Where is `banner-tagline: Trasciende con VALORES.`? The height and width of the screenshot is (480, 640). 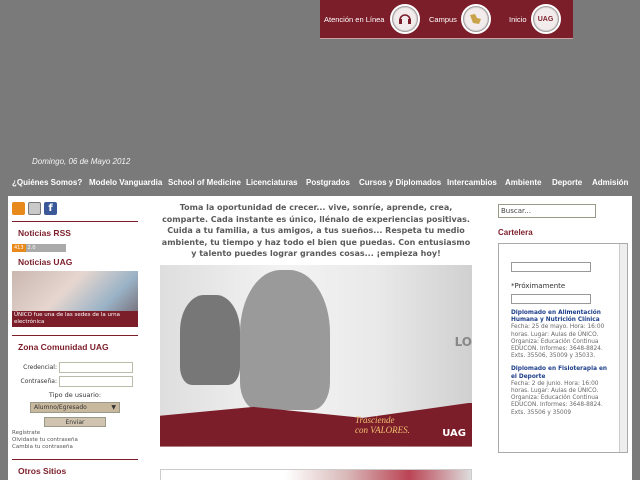
banner-tagline: Trasciende con VALORES. is located at coordinates (382, 425).